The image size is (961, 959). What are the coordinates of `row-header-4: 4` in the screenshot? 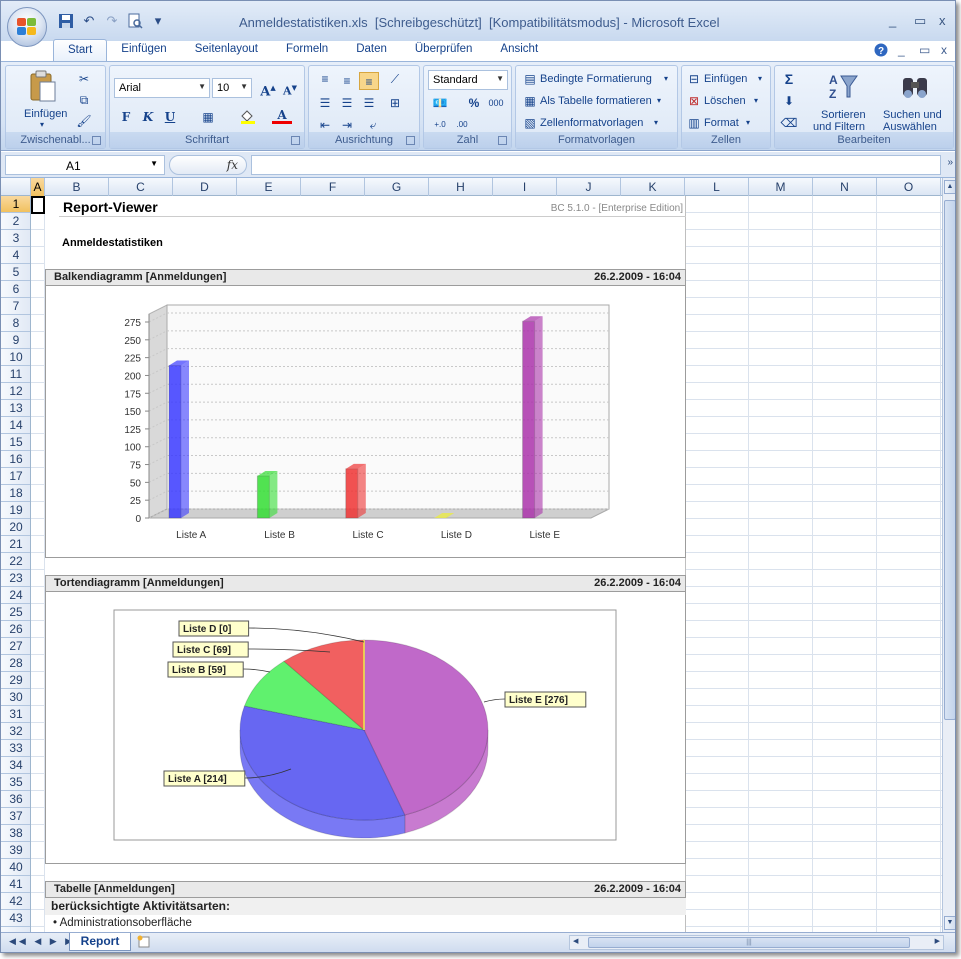 It's located at (15, 255).